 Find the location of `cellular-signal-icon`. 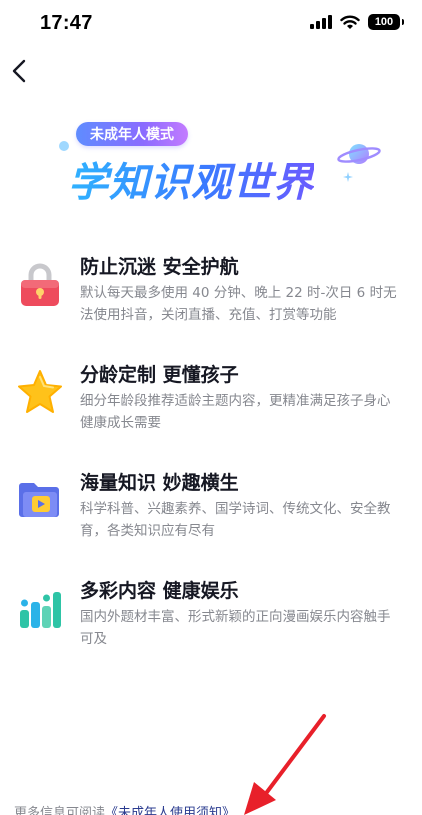

cellular-signal-icon is located at coordinates (321, 22).